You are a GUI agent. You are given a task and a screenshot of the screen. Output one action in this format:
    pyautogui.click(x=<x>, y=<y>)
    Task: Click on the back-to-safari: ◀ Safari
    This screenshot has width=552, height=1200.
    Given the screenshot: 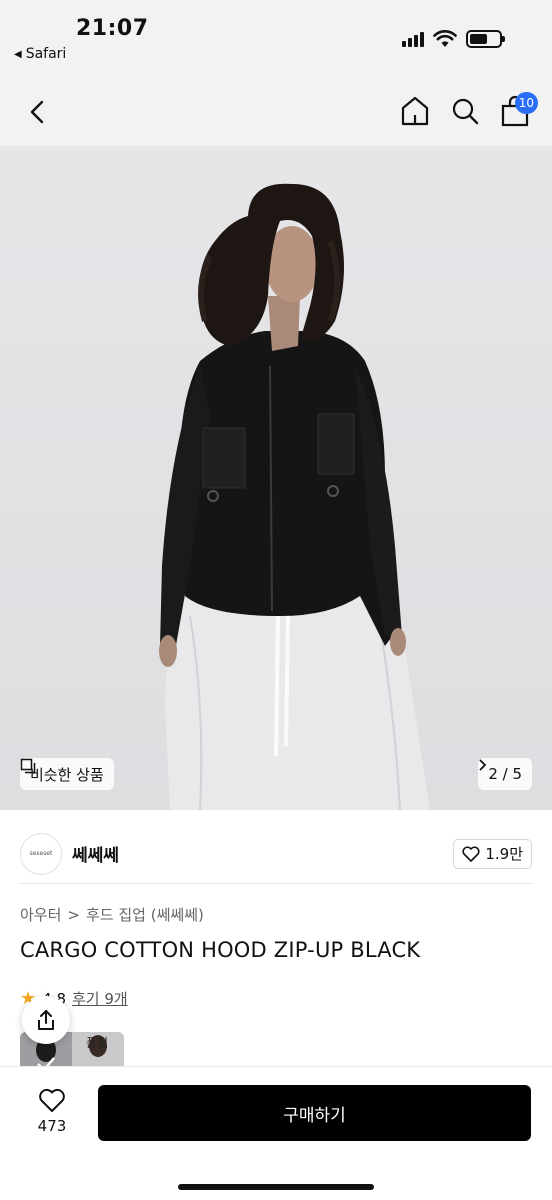 What is the action you would take?
    pyautogui.click(x=40, y=54)
    